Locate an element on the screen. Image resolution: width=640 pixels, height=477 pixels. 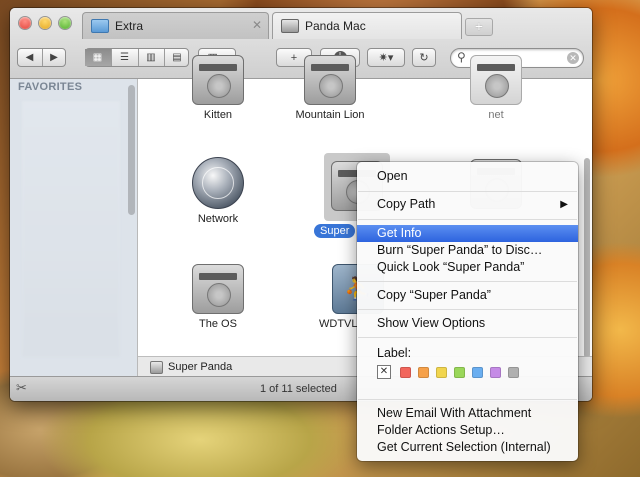
clear-search-icon: ✕ is located at coordinates (573, 58).